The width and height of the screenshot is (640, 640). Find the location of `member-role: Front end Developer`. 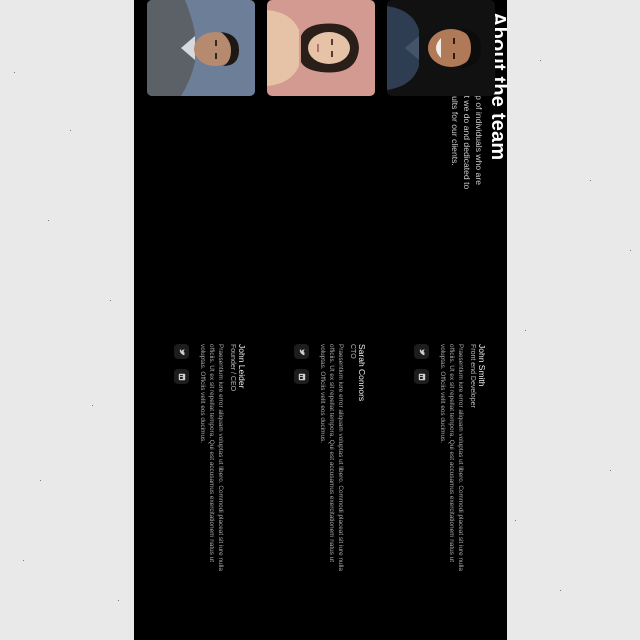

member-role: Front end Developer is located at coordinates (472, 376).